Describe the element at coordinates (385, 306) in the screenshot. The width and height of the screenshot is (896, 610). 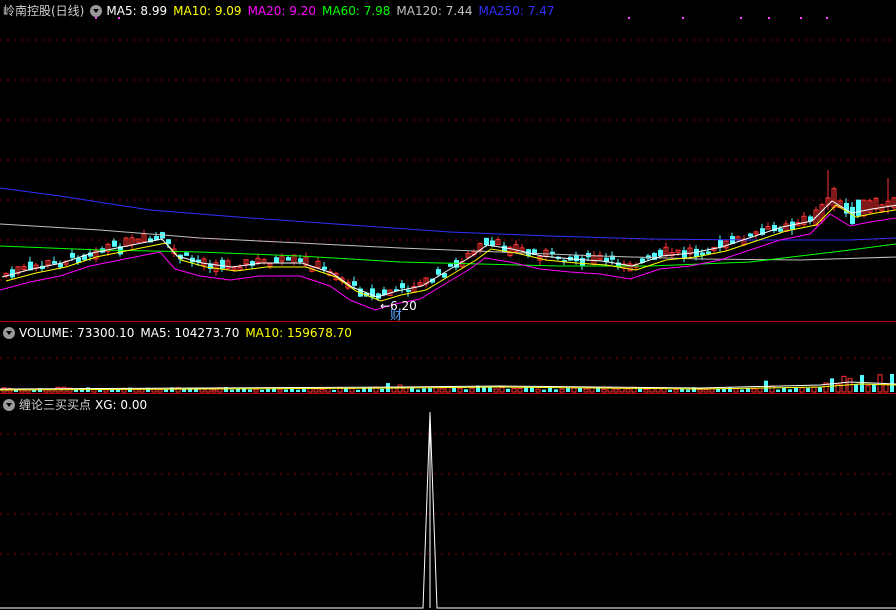
I see `low-arrow-icon: ←` at that location.